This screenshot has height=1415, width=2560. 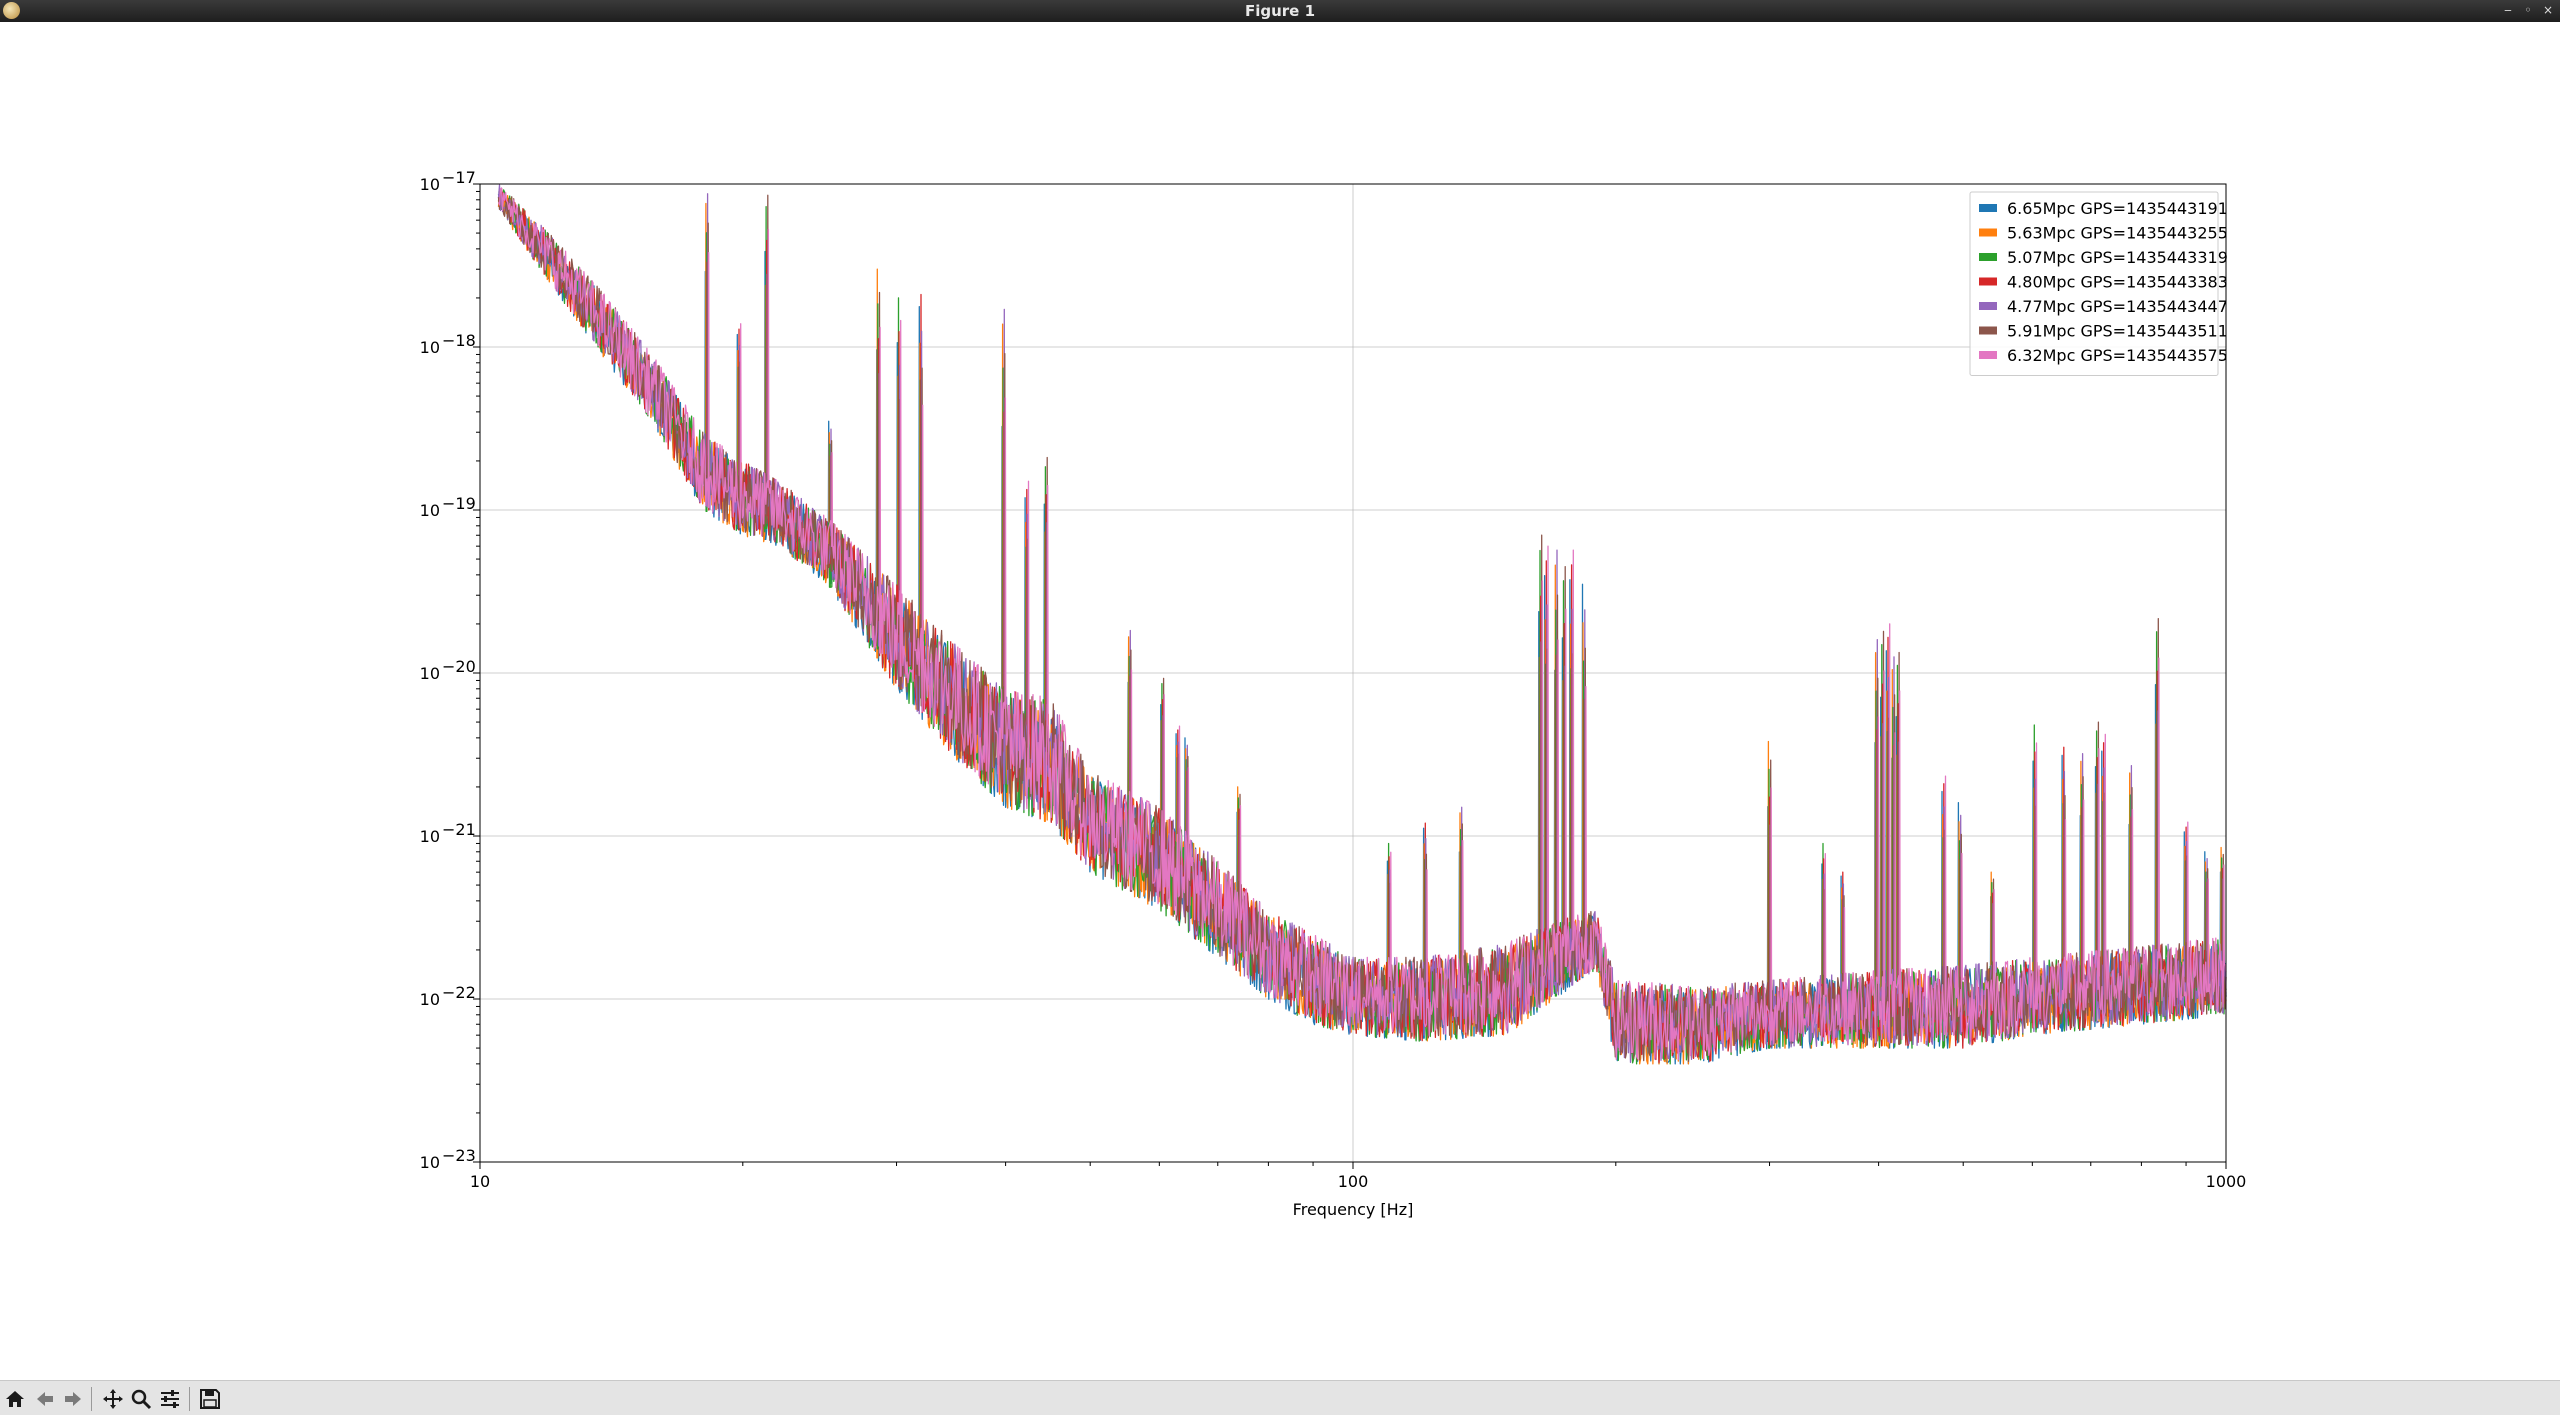 What do you see at coordinates (170, 1399) in the screenshot?
I see `configure-icon` at bounding box center [170, 1399].